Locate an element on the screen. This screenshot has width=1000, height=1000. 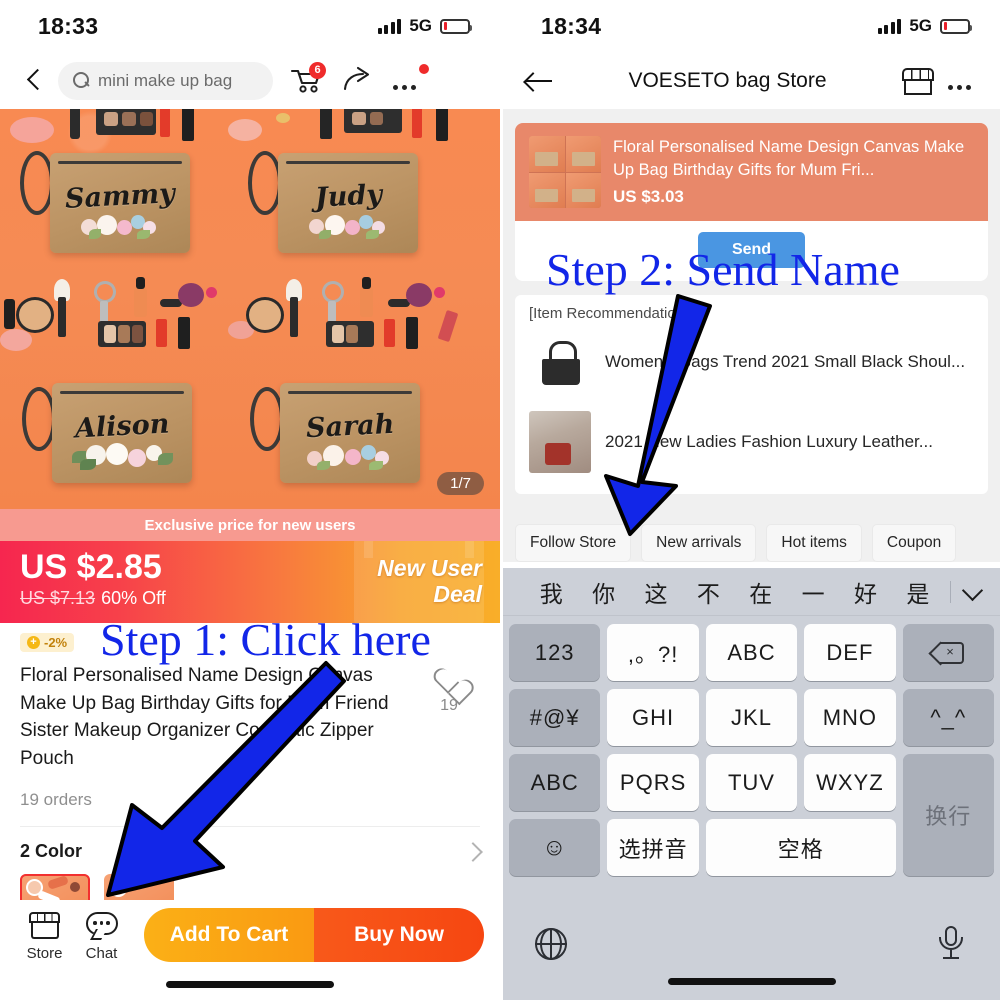
store-button: Store is located at coordinates (44, 935).